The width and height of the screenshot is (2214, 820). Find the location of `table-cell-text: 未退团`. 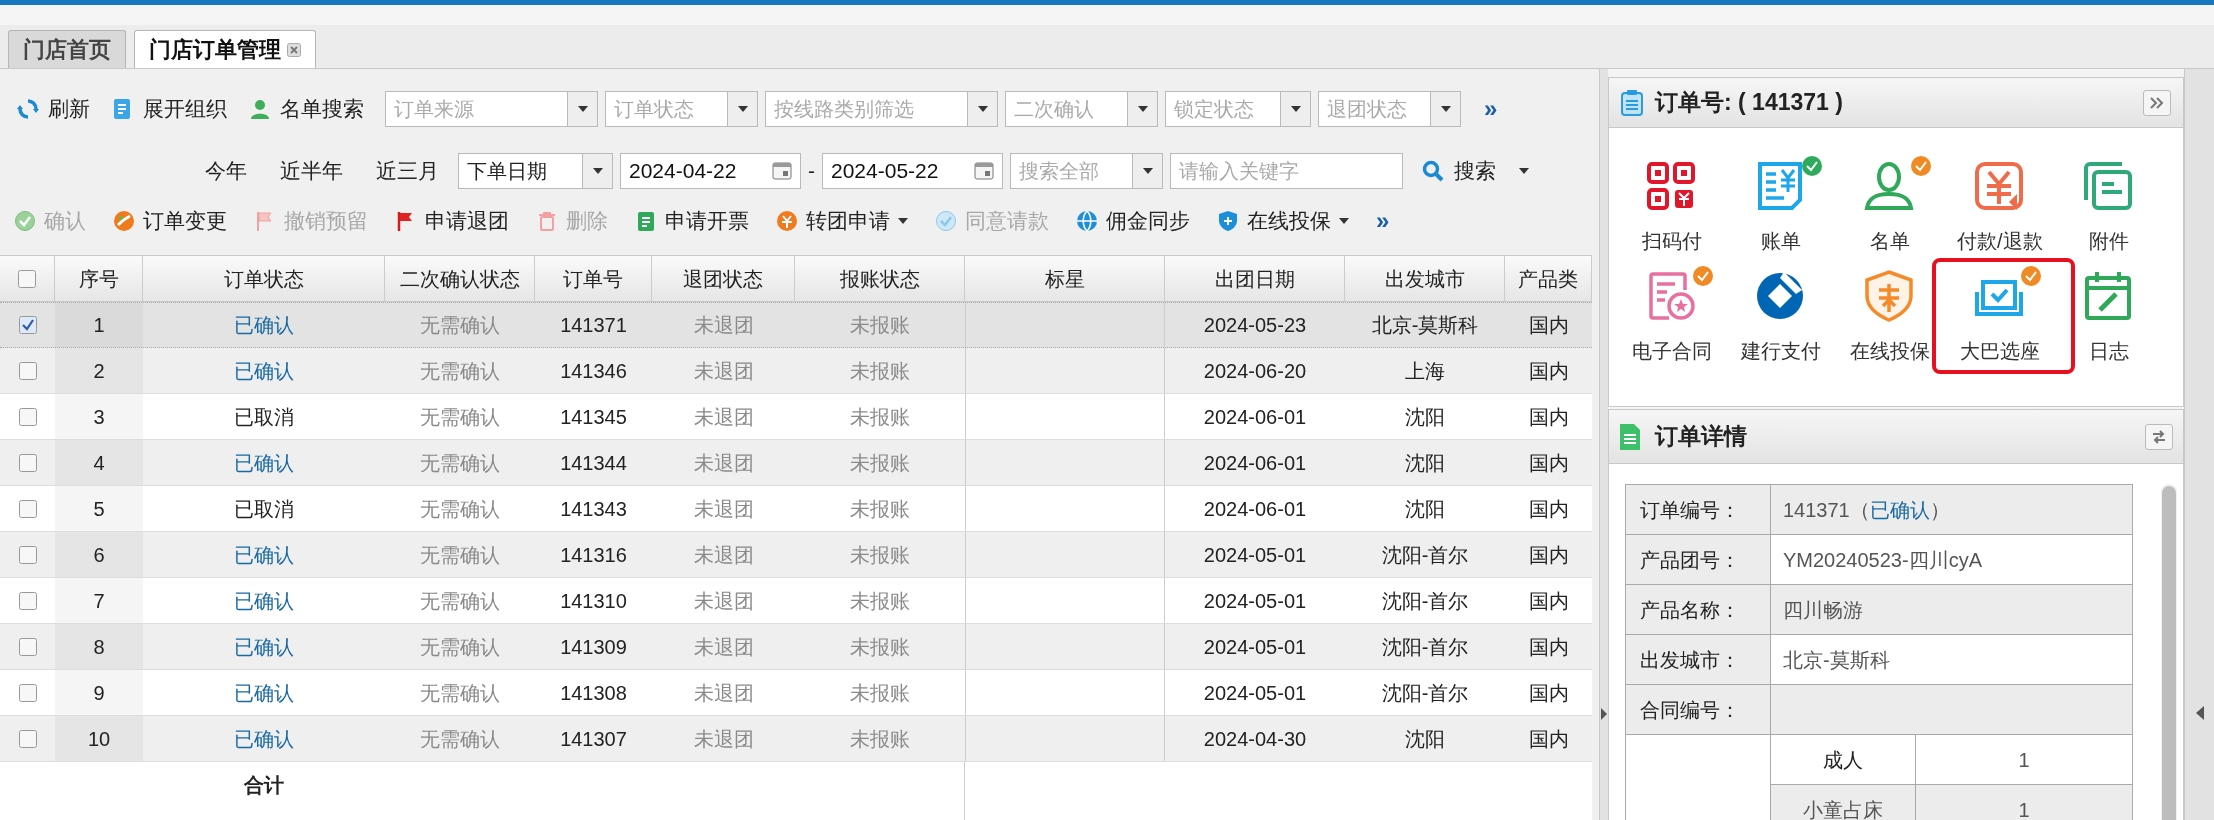

table-cell-text: 未退团 is located at coordinates (723, 417).